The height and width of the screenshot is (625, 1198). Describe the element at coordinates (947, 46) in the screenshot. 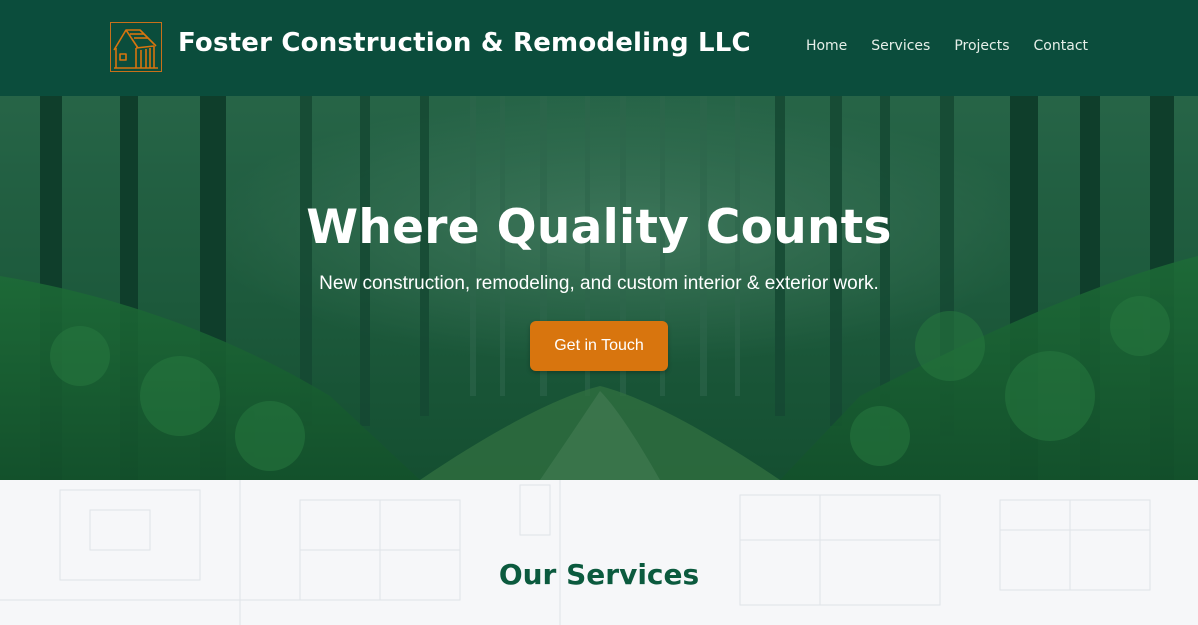

I see `main-nav: Home Services Projects Contact` at that location.